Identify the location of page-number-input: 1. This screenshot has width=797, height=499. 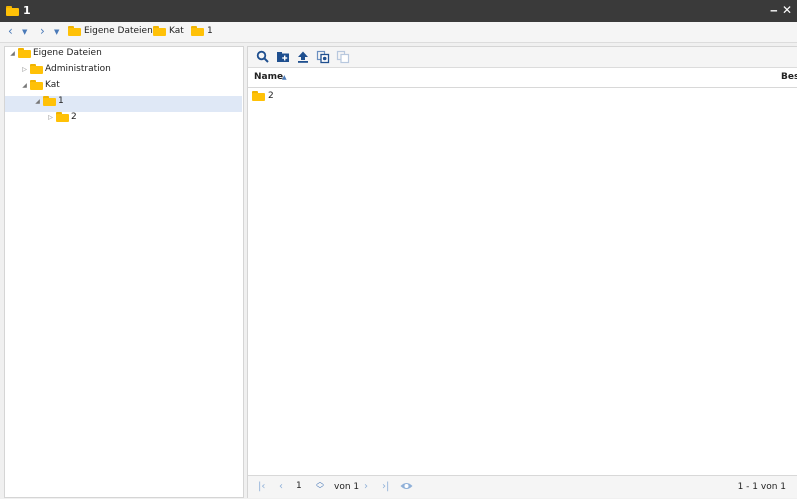
(299, 486).